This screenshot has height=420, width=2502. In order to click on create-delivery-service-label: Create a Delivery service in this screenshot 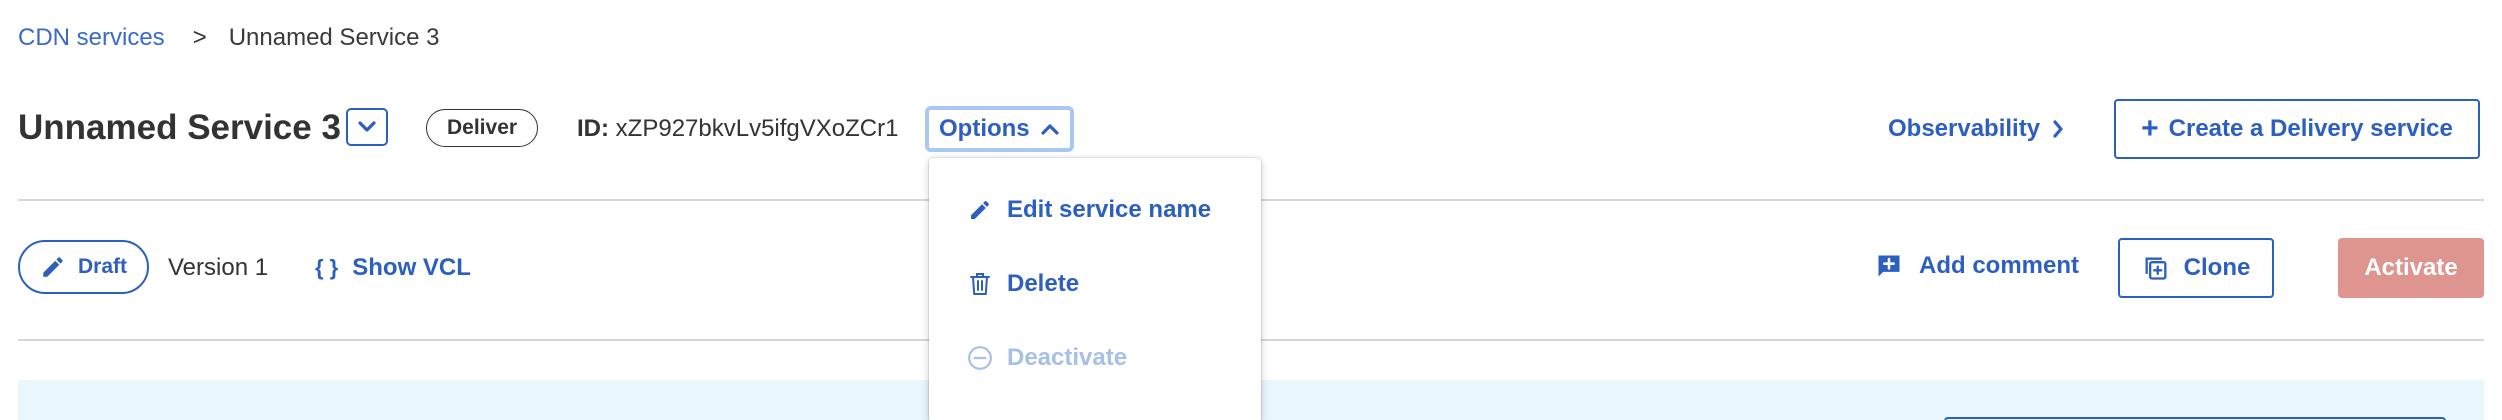, I will do `click(2310, 128)`.